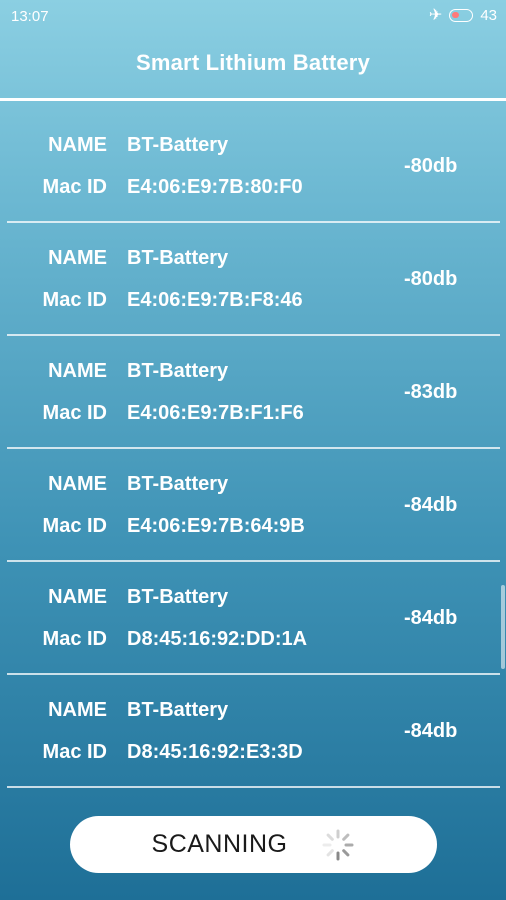 This screenshot has width=506, height=900. Describe the element at coordinates (253, 62) in the screenshot. I see `page-title: Smart Lithium Battery` at that location.